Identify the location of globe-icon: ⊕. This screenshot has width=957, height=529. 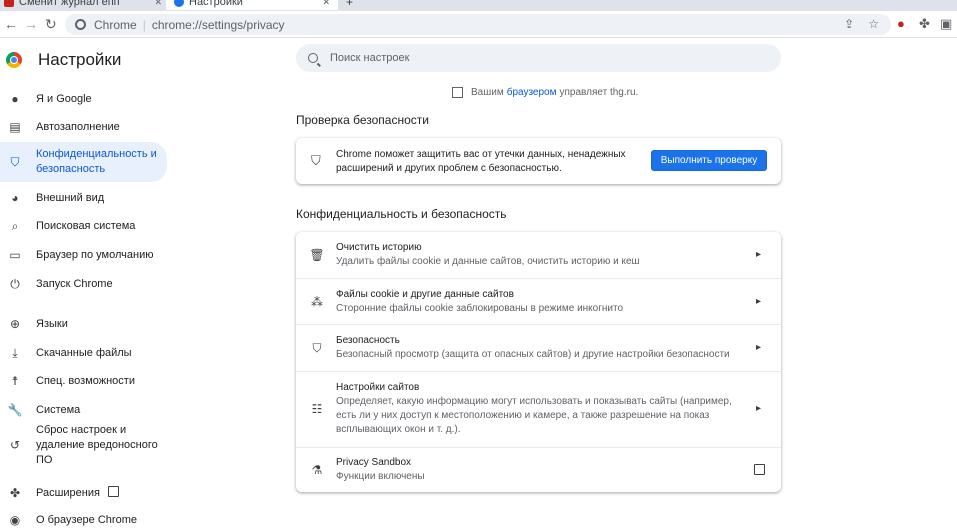
(15, 324).